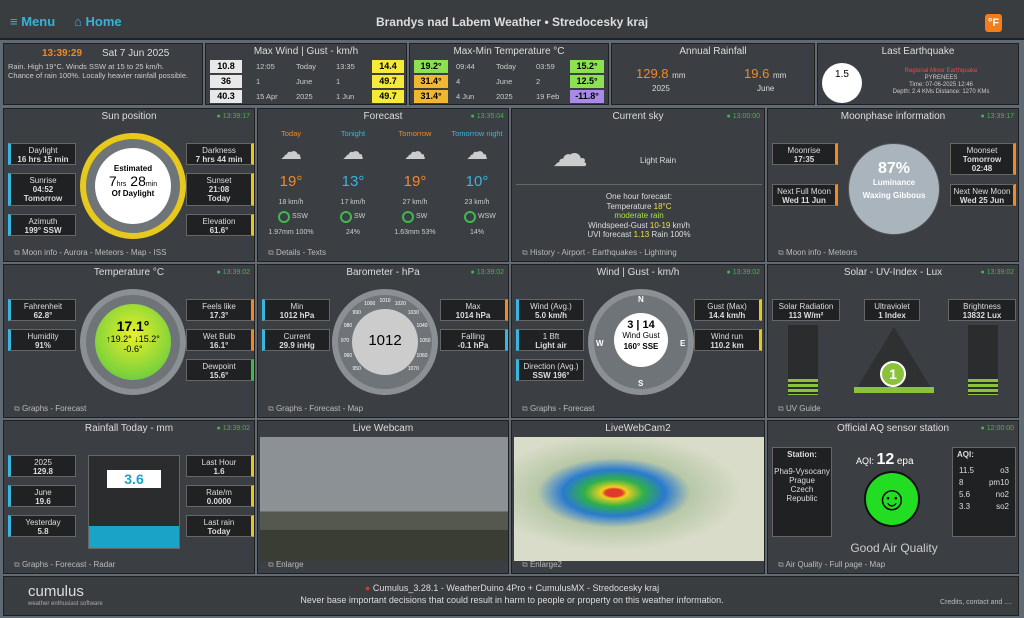  What do you see at coordinates (220, 154) in the screenshot?
I see `darkness-box: Darkness 7 hrs 44 min` at bounding box center [220, 154].